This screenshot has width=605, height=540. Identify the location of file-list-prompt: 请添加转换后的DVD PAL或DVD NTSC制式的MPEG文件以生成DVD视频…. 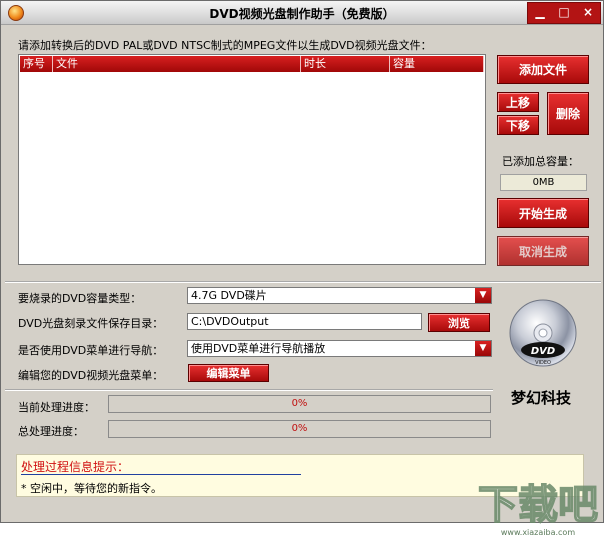
(225, 45).